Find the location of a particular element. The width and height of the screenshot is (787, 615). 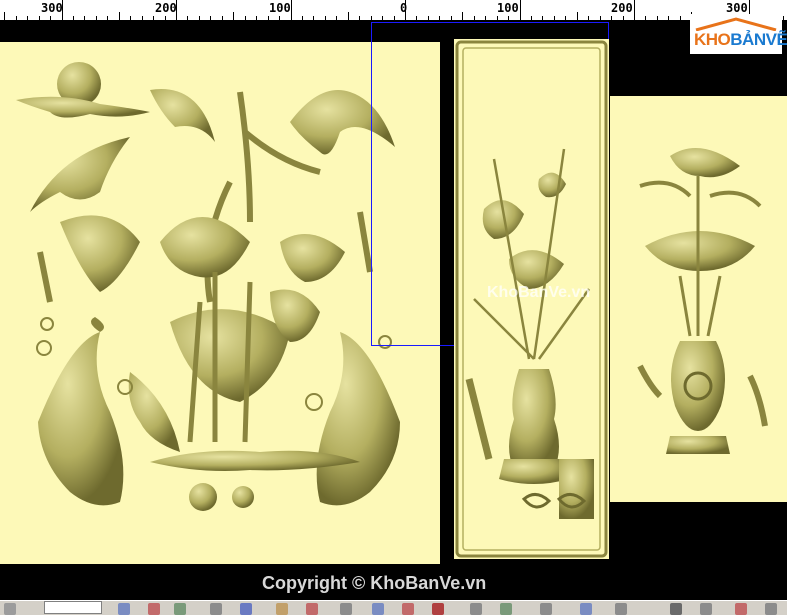

horizontal-ruler: 300 200 100 0 100 200 300 is located at coordinates (393, 10).